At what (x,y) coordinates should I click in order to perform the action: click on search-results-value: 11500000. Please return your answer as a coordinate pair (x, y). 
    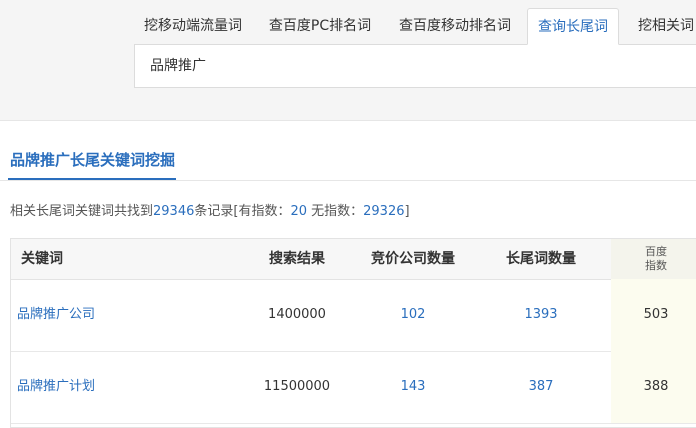
    Looking at the image, I should click on (297, 386).